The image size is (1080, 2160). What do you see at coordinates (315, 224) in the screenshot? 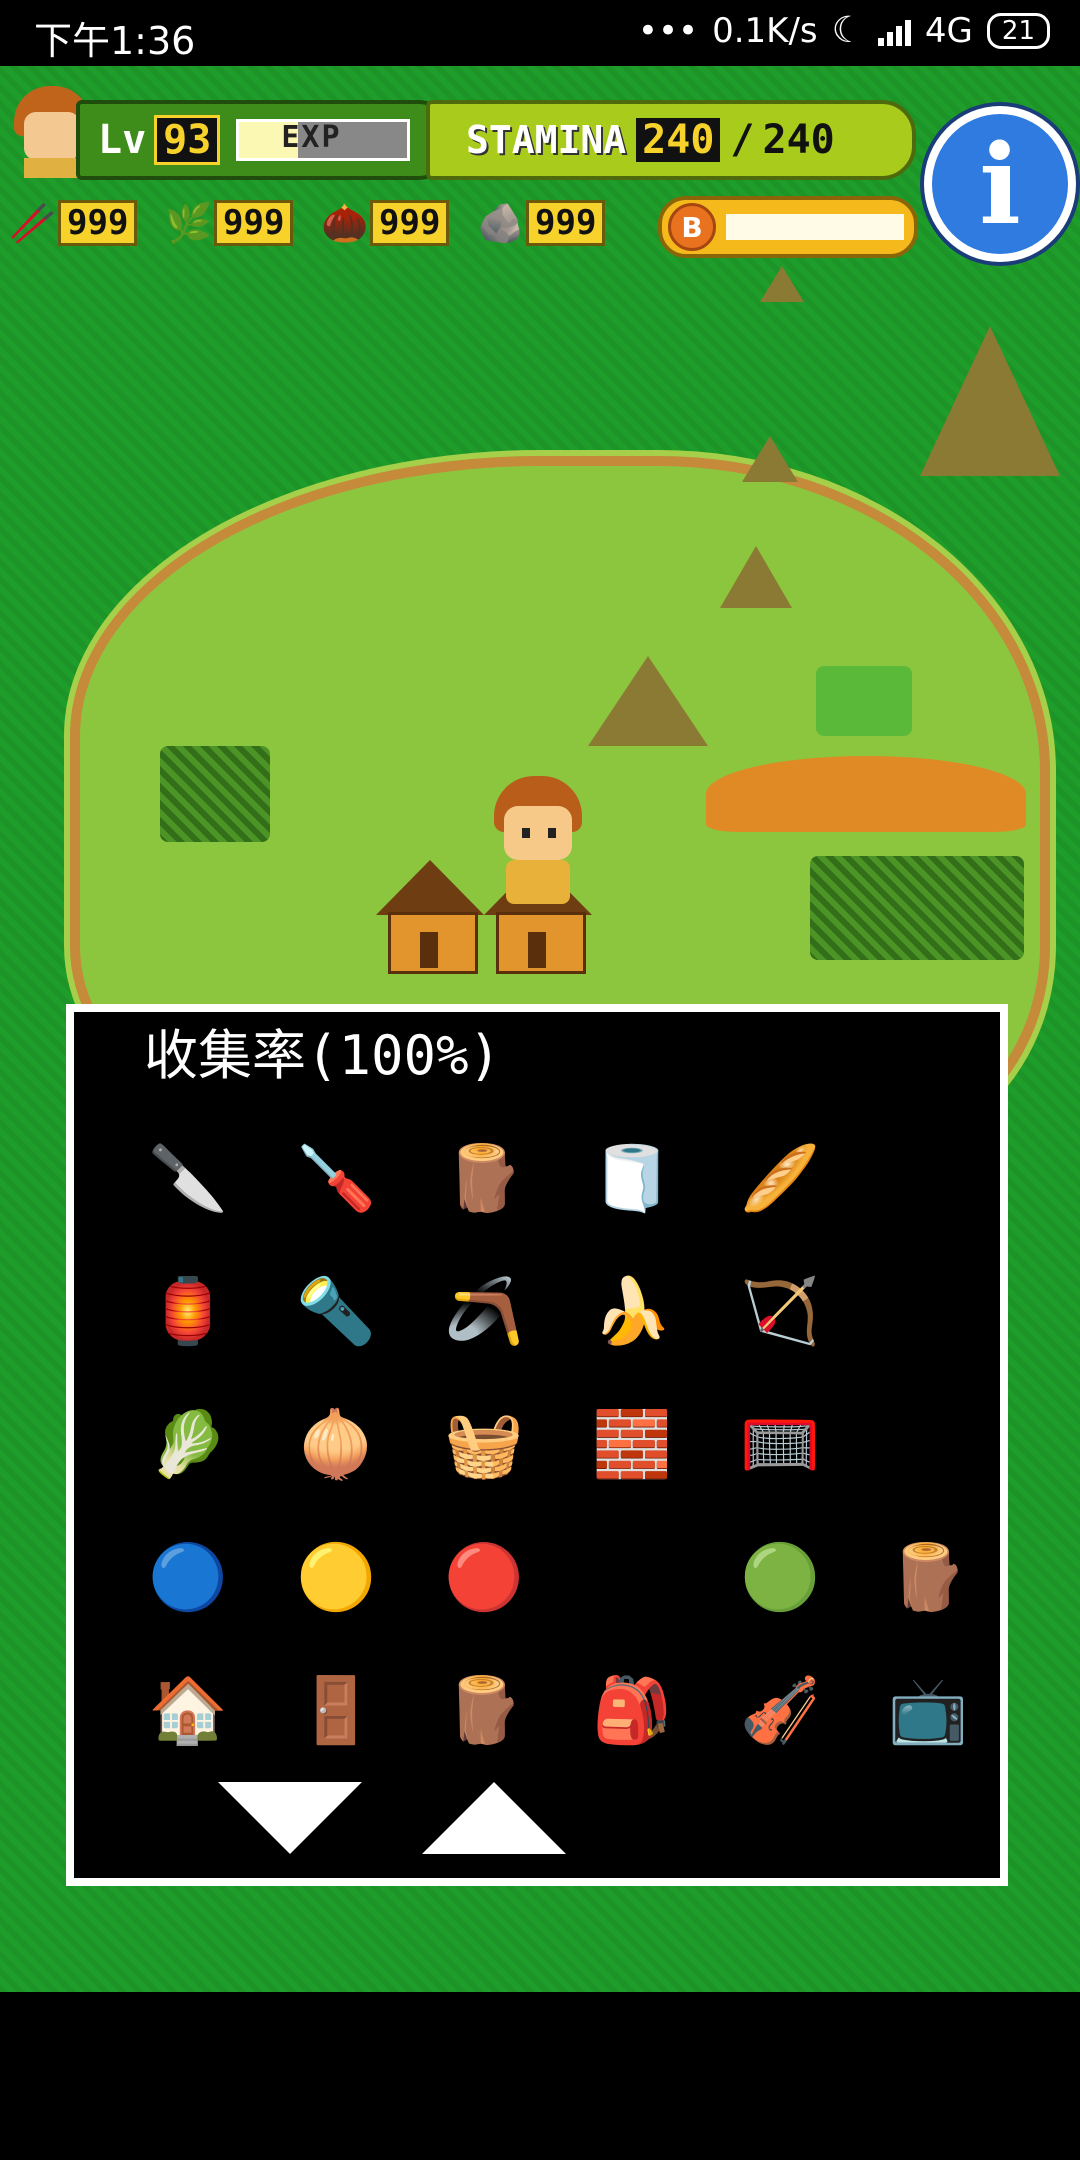
I see `resource-row: 🥢 999 🌿 999 🌰 999 🪨 999` at bounding box center [315, 224].